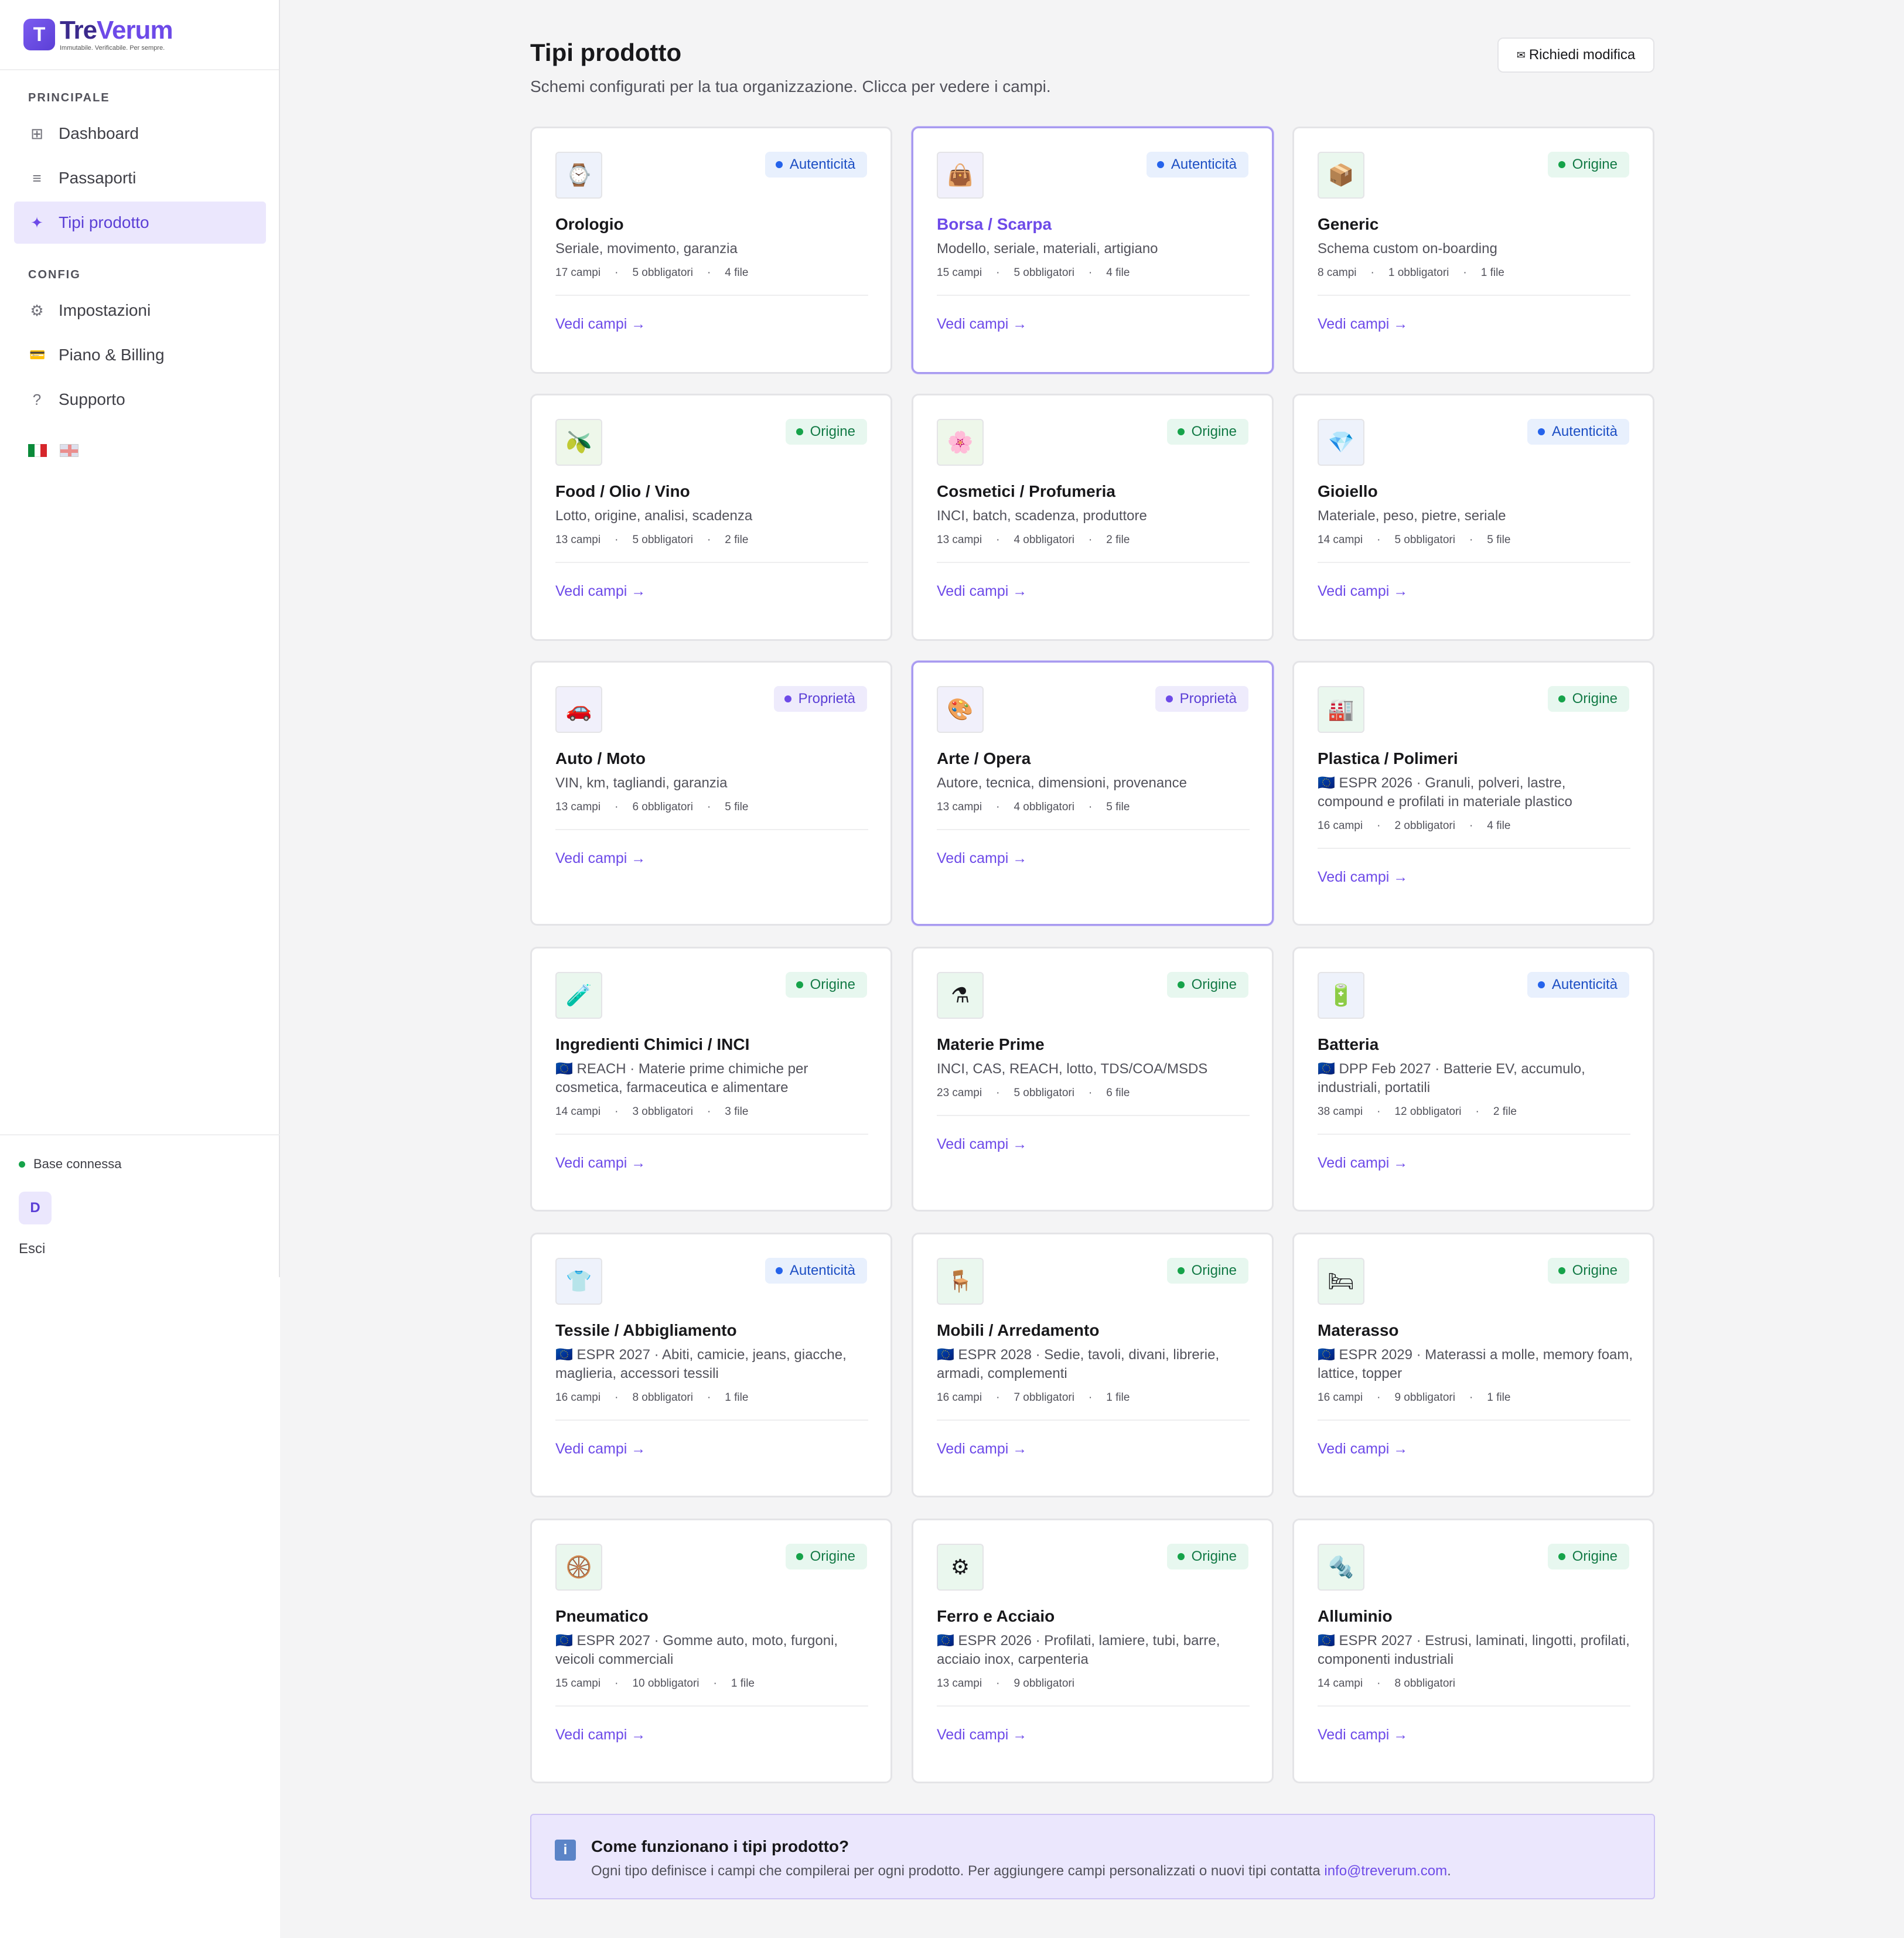 The height and width of the screenshot is (1938, 1904). What do you see at coordinates (1521, 55) in the screenshot?
I see `mail-icon: ✉` at bounding box center [1521, 55].